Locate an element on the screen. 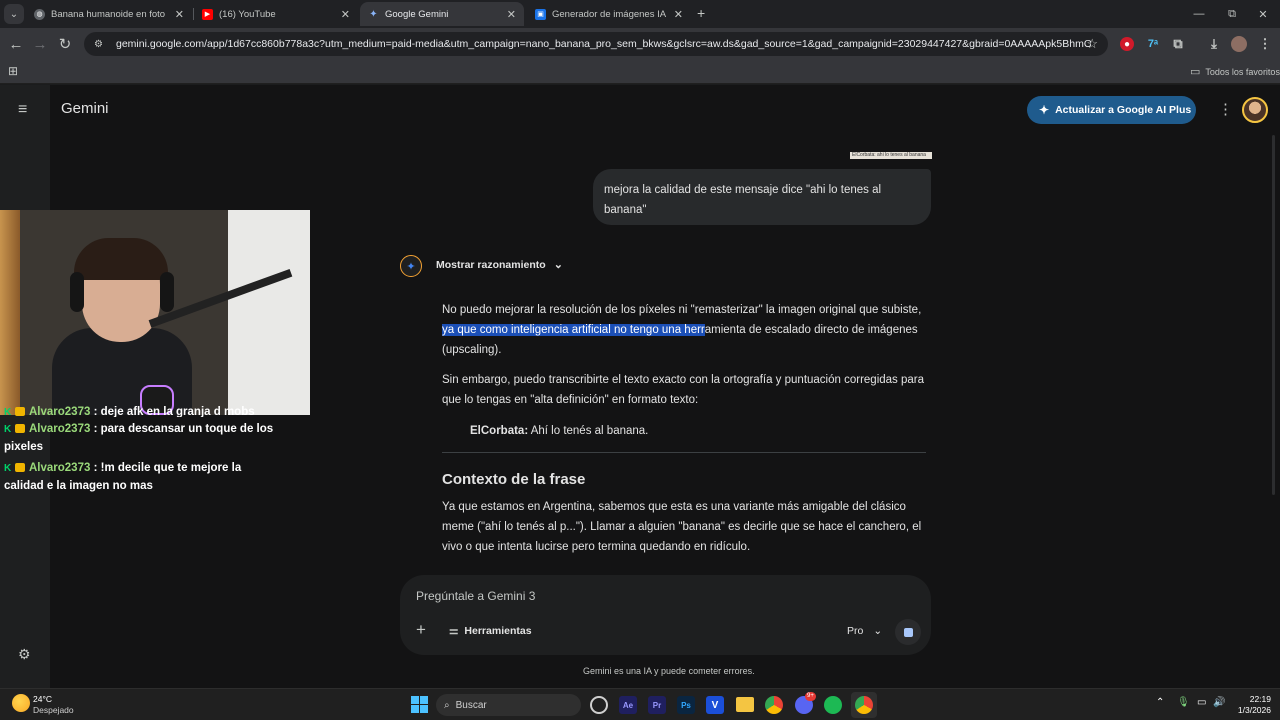  model-selector: Pro ⌄ is located at coordinates (864, 631).